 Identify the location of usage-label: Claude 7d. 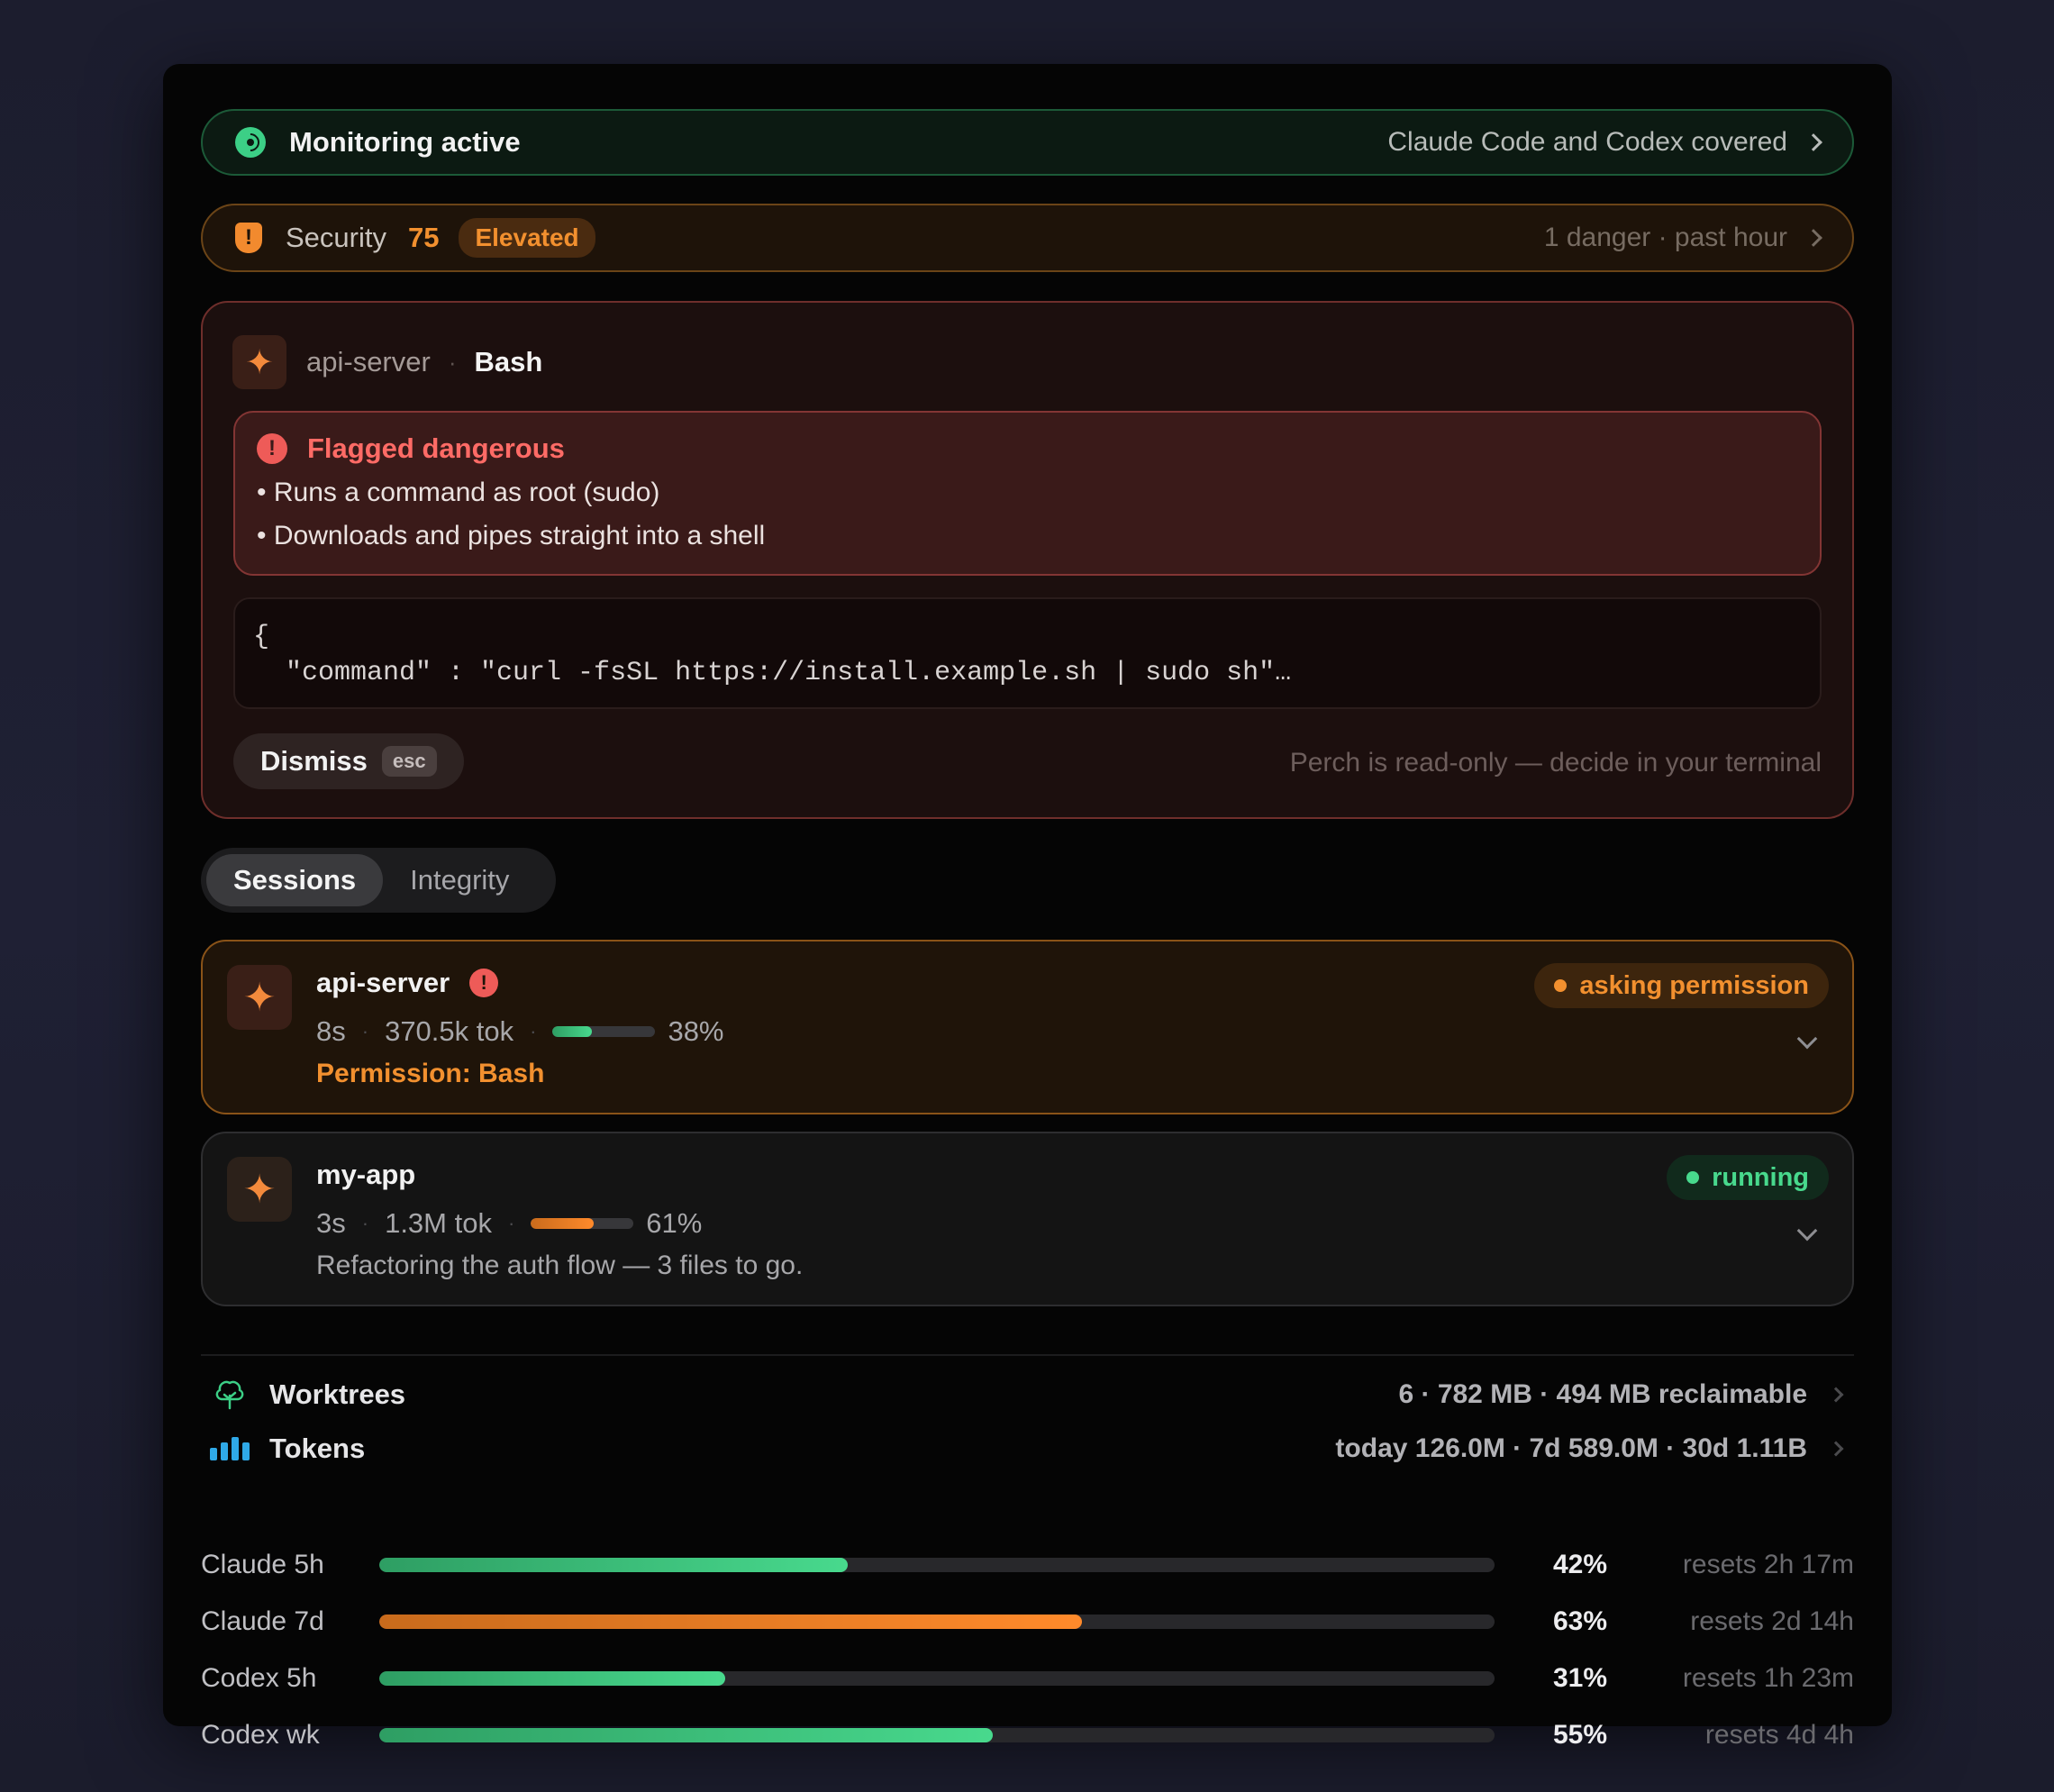
(262, 1621).